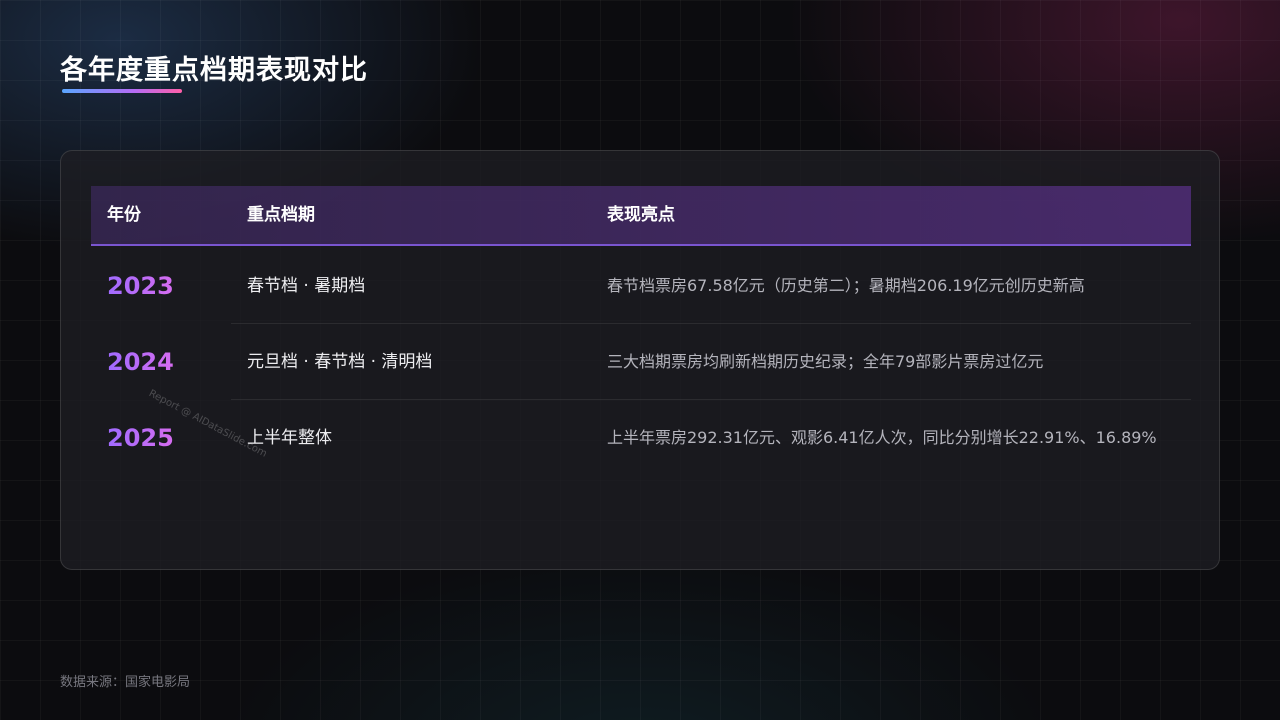  What do you see at coordinates (140, 438) in the screenshot?
I see `row-year: 2025` at bounding box center [140, 438].